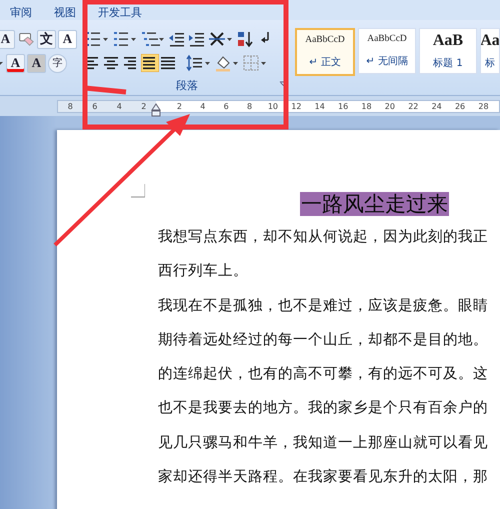 The width and height of the screenshot is (500, 509). Describe the element at coordinates (343, 106) in the screenshot. I see `ruler-number: 16` at that location.